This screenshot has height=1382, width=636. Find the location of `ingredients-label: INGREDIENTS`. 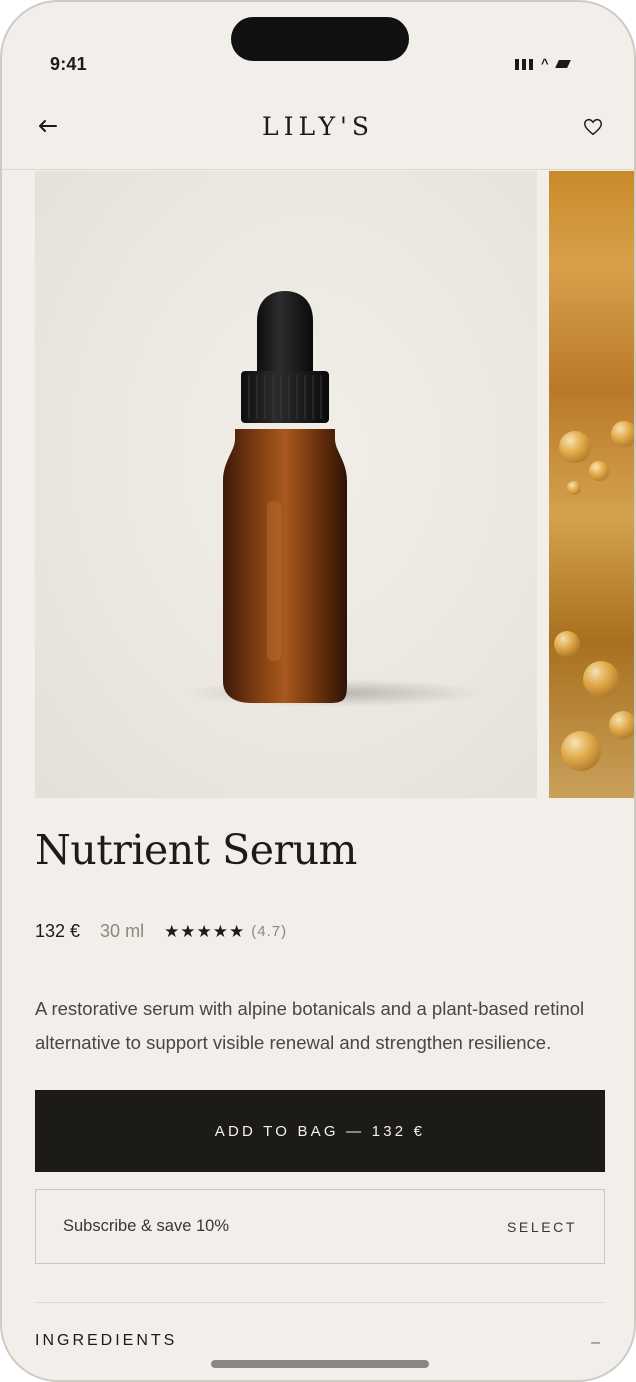

ingredients-label: INGREDIENTS is located at coordinates (106, 1340).